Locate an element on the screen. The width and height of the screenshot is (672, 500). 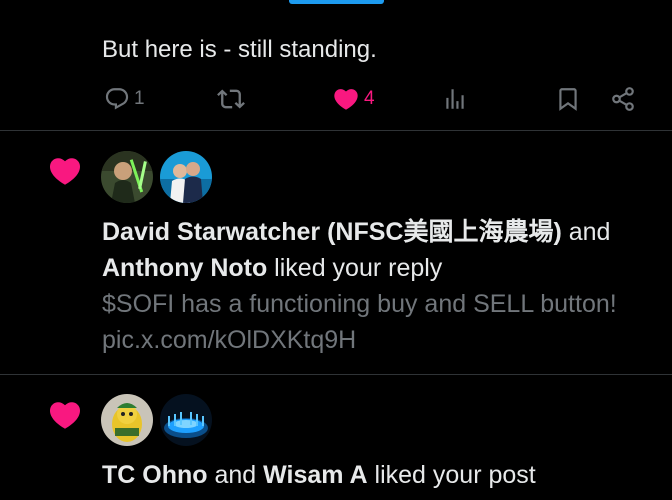
actor-name: TC Ohno is located at coordinates (155, 475).